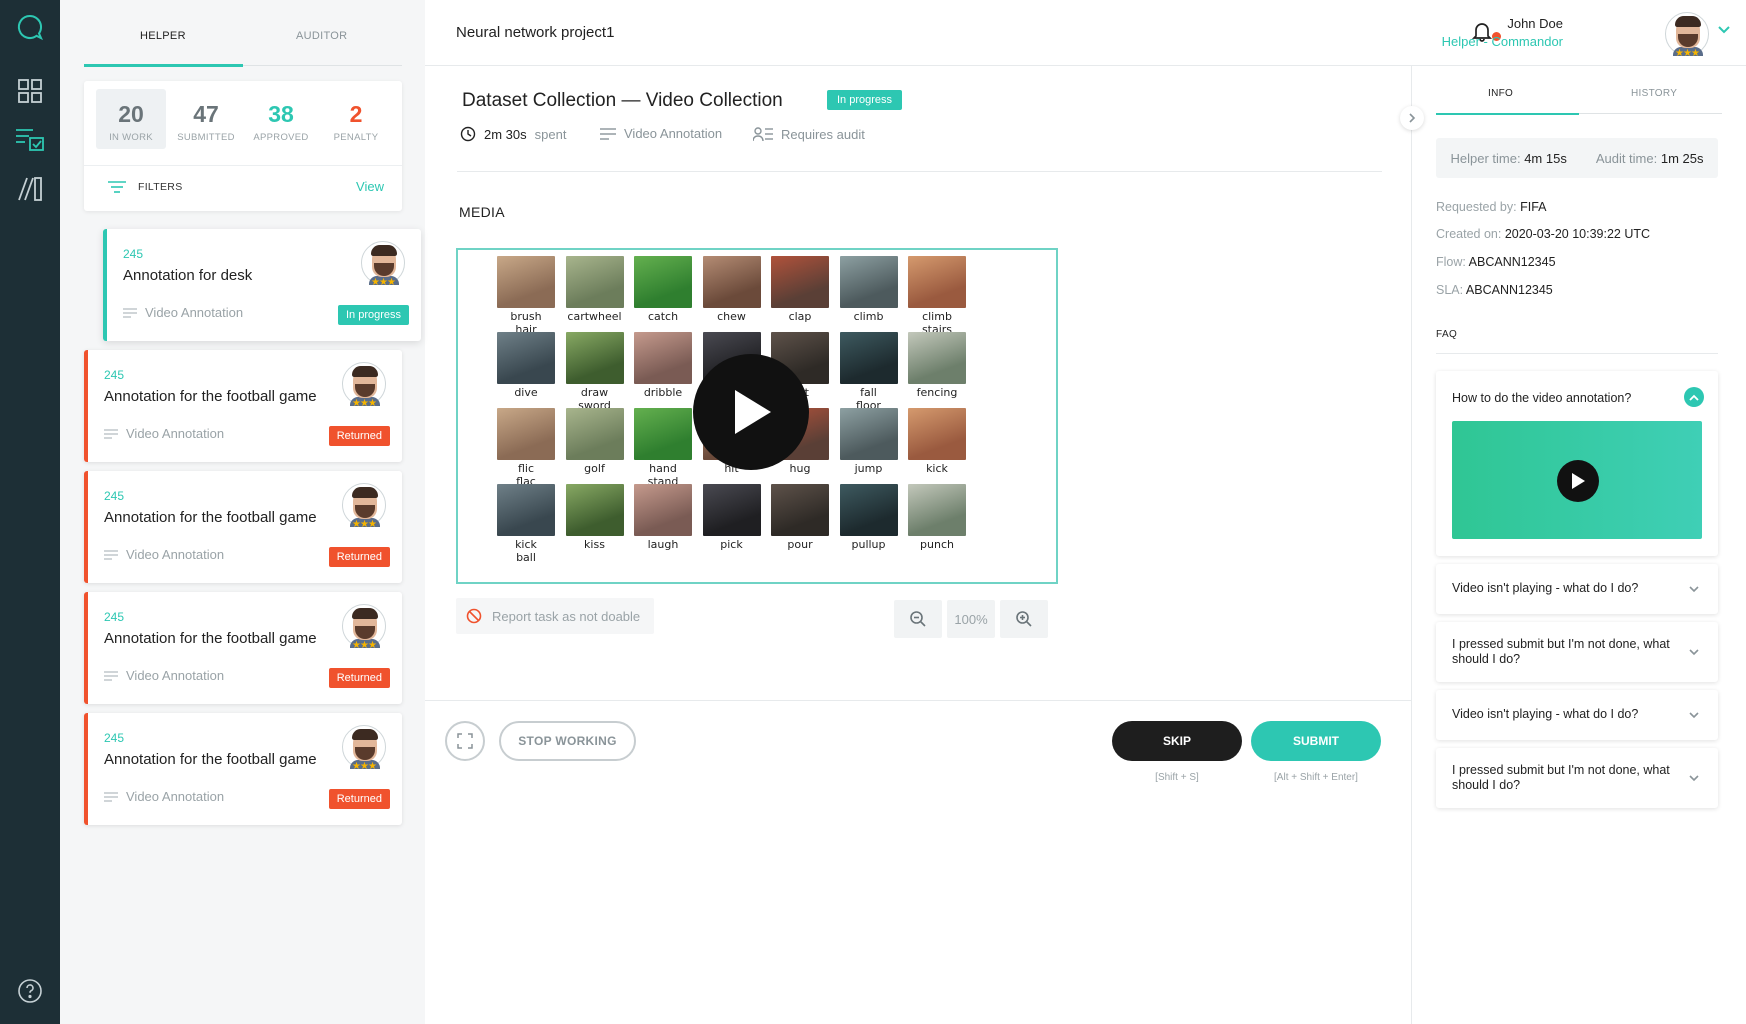 This screenshot has width=1746, height=1024. Describe the element at coordinates (732, 289) in the screenshot. I see `media-thumbnail: chew` at that location.